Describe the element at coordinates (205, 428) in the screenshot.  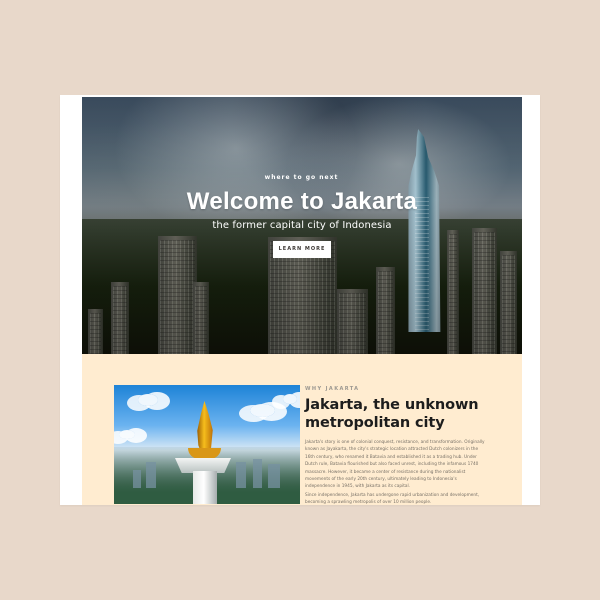
I see `gold-flame` at that location.